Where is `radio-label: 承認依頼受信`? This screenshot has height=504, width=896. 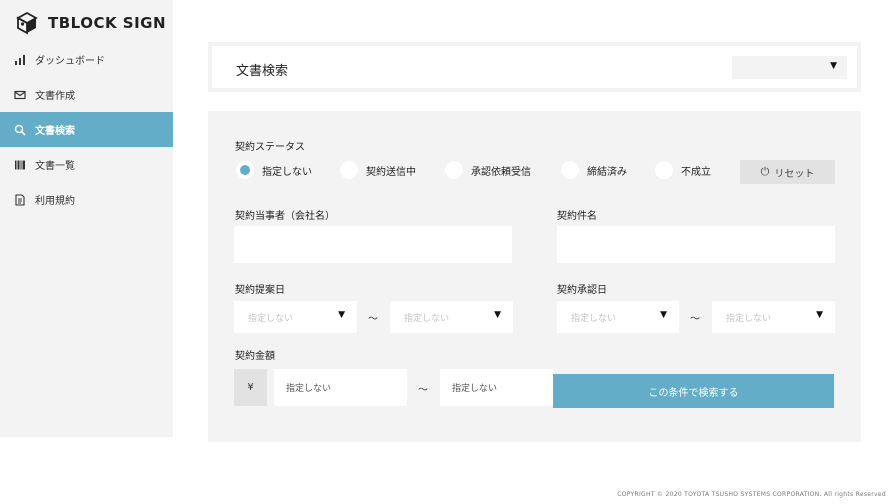
radio-label: 承認依頼受信 is located at coordinates (501, 172).